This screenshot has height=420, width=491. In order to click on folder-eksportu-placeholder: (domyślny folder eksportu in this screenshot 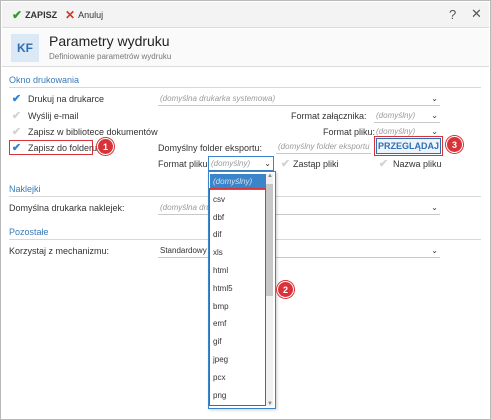, I will do `click(324, 146)`.